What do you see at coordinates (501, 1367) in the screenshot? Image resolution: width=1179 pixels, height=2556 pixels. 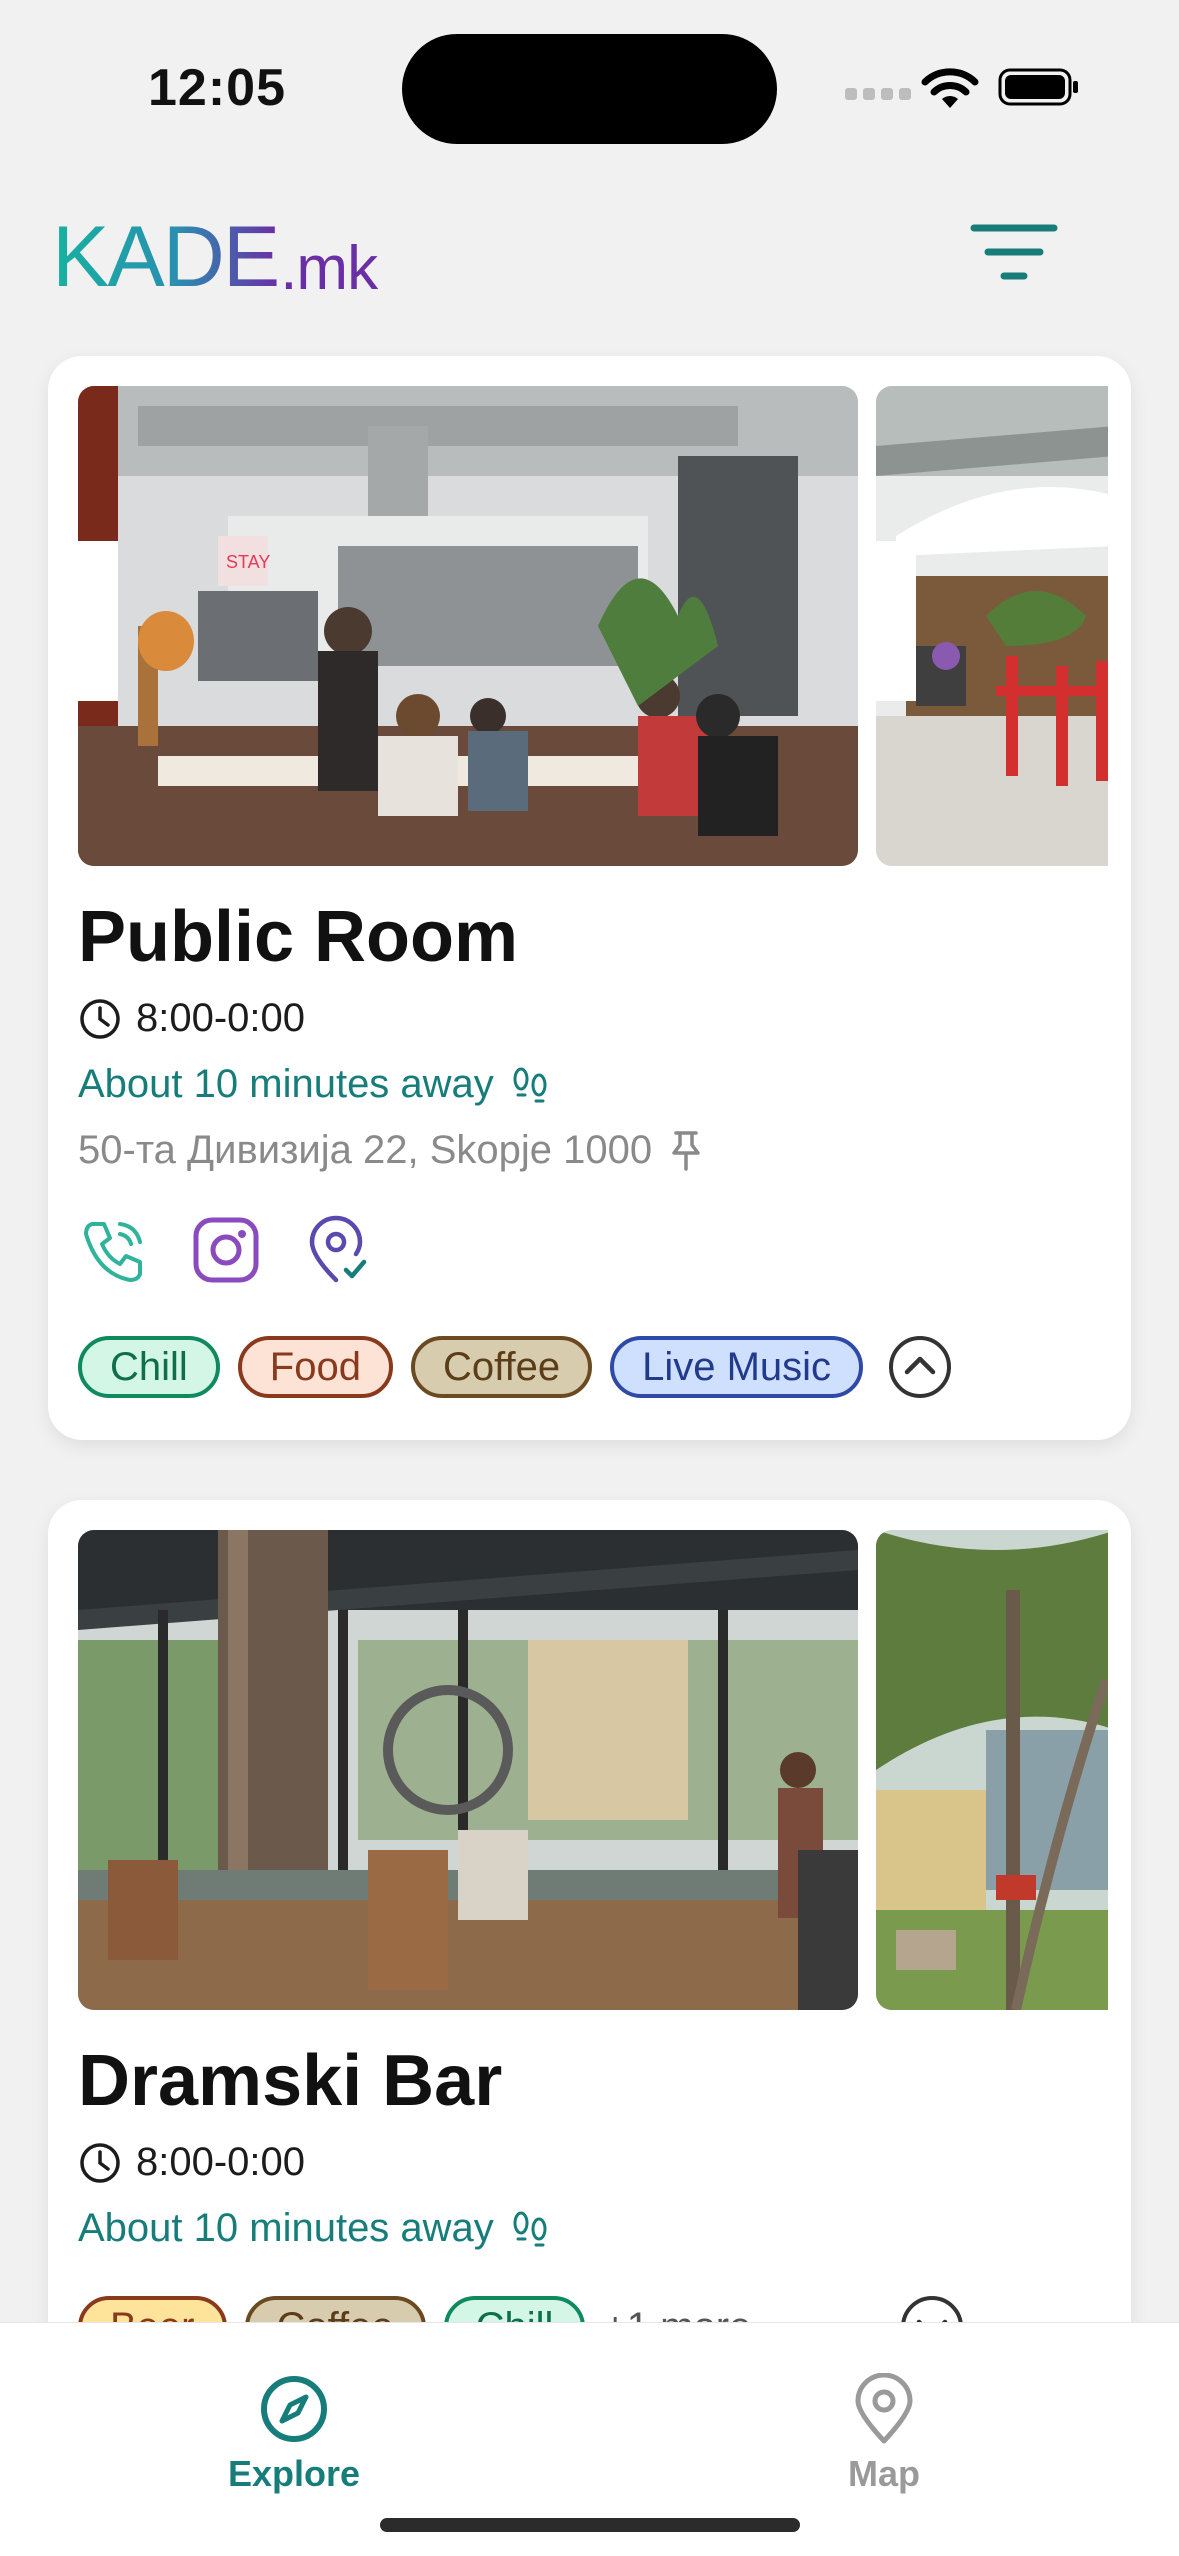 I see `tag-coffee: Coffee` at bounding box center [501, 1367].